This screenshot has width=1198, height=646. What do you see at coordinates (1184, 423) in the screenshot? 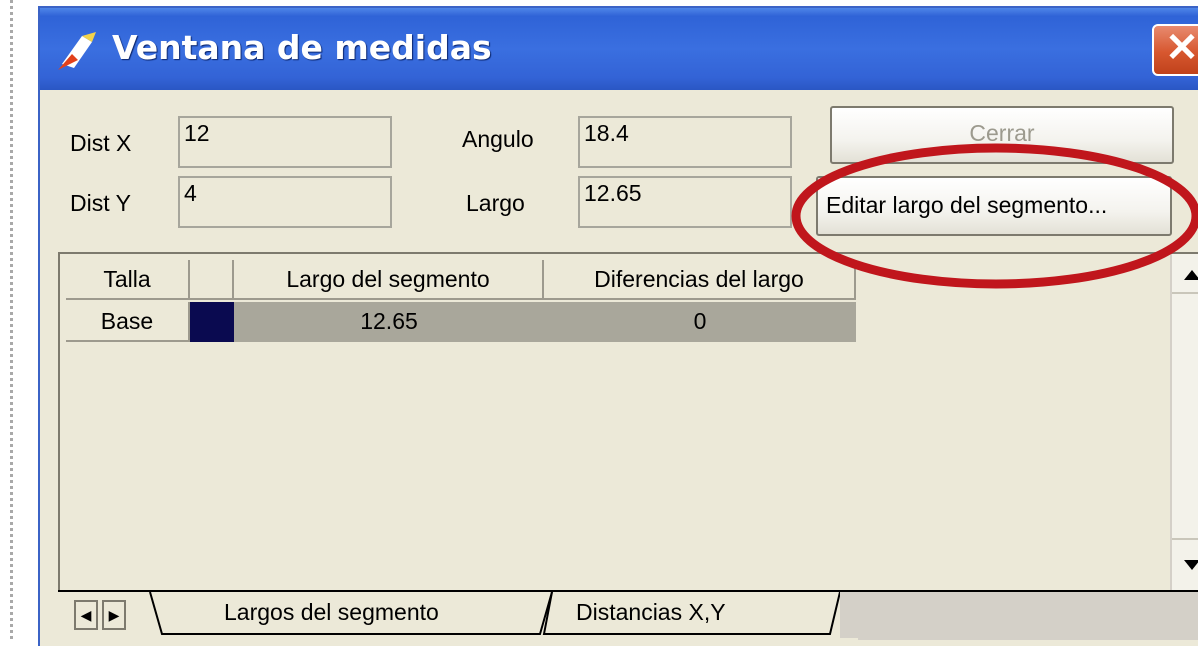
I see `vertical-scrollbar` at bounding box center [1184, 423].